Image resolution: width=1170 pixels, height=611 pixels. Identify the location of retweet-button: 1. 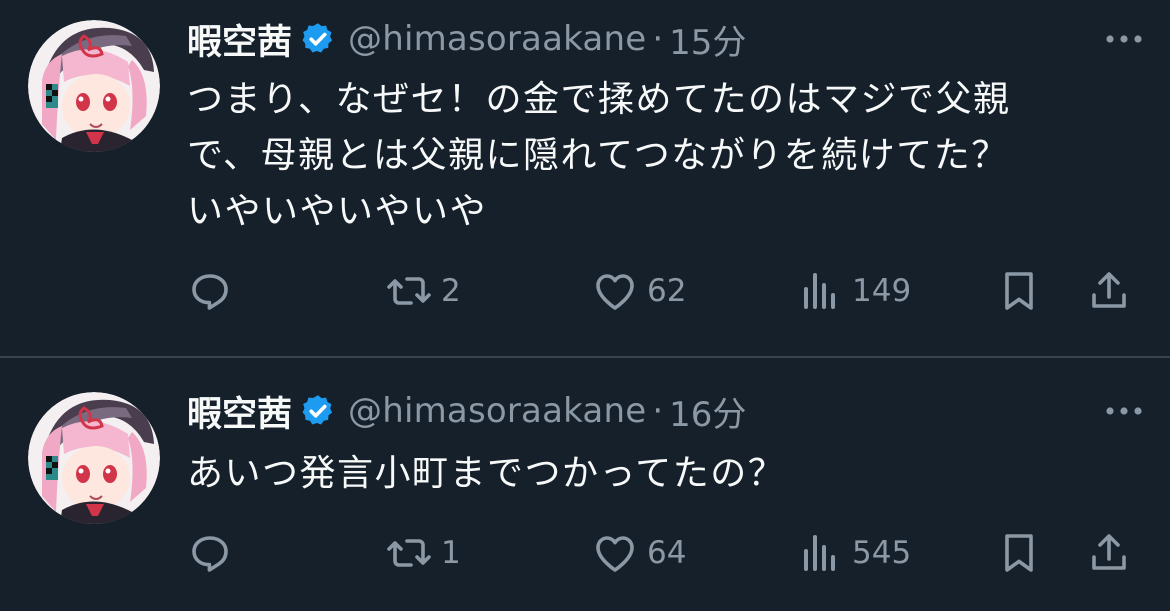
(423, 553).